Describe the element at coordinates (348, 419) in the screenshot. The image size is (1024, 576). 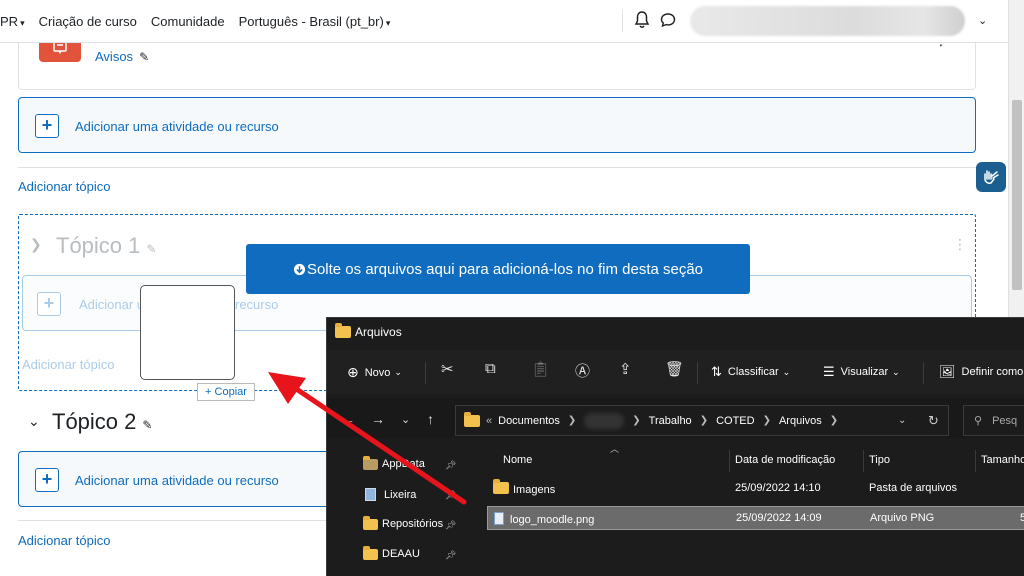
I see `back-arrow-icon: ←` at that location.